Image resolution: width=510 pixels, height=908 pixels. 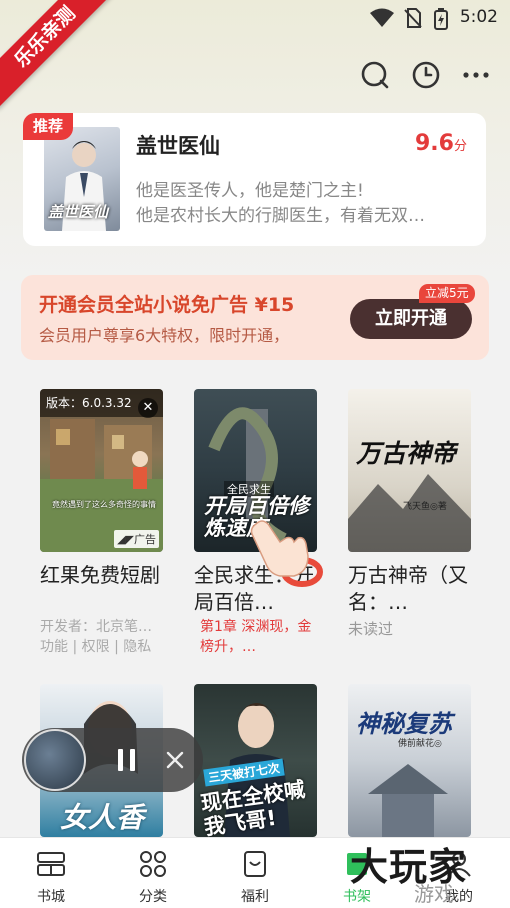 I want to click on ad-close-icon: ✕, so click(x=148, y=408).